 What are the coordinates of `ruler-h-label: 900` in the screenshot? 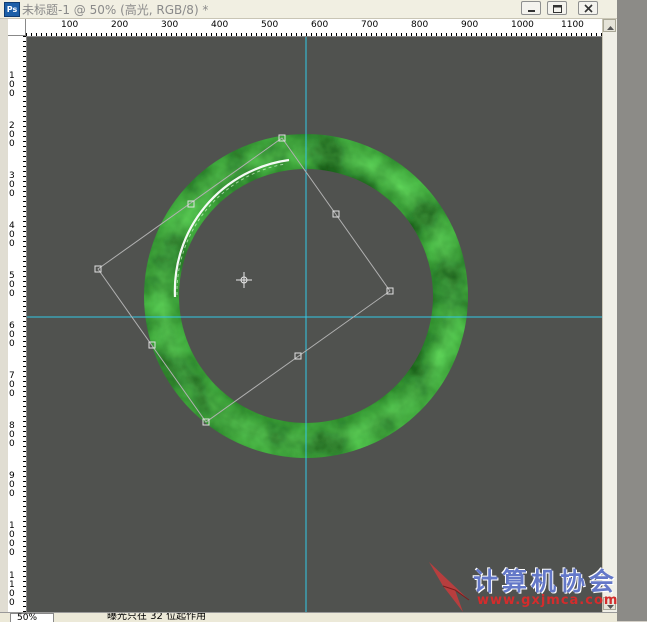 It's located at (470, 25).